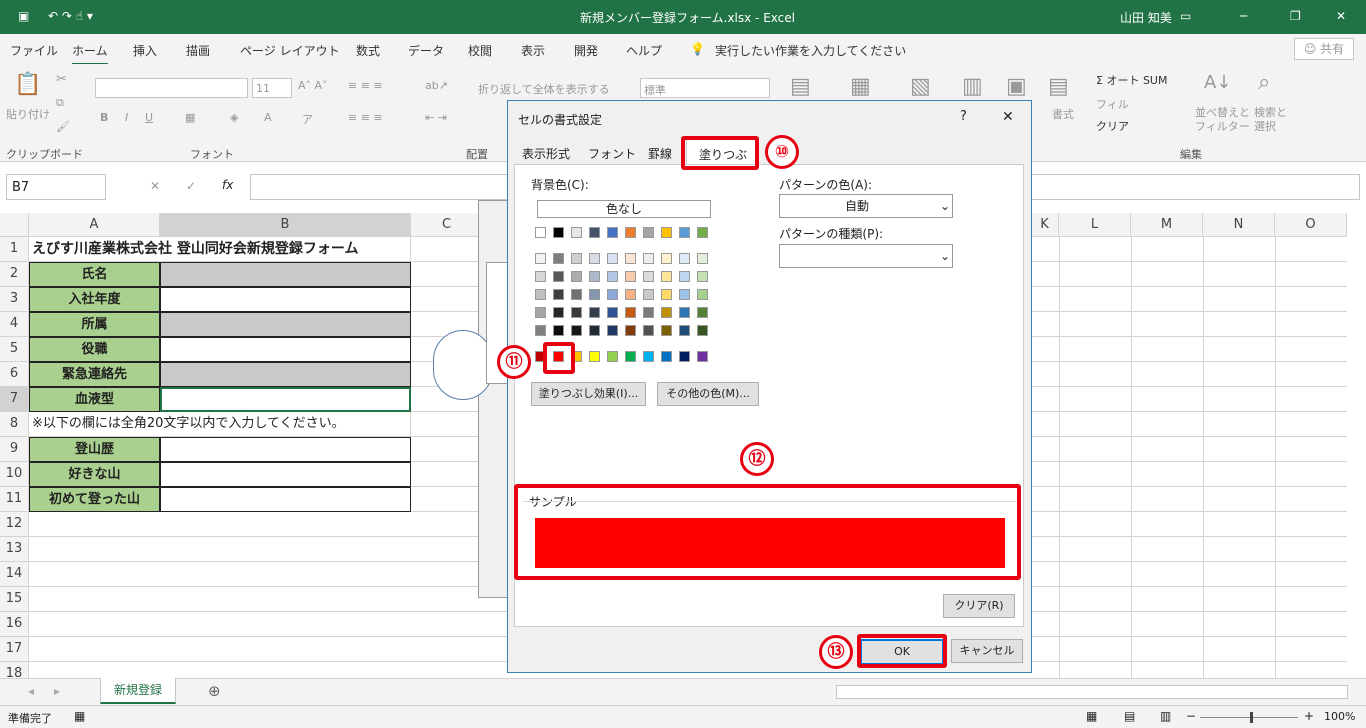  Describe the element at coordinates (644, 50) in the screenshot. I see `tab-help: ヘルプ` at that location.